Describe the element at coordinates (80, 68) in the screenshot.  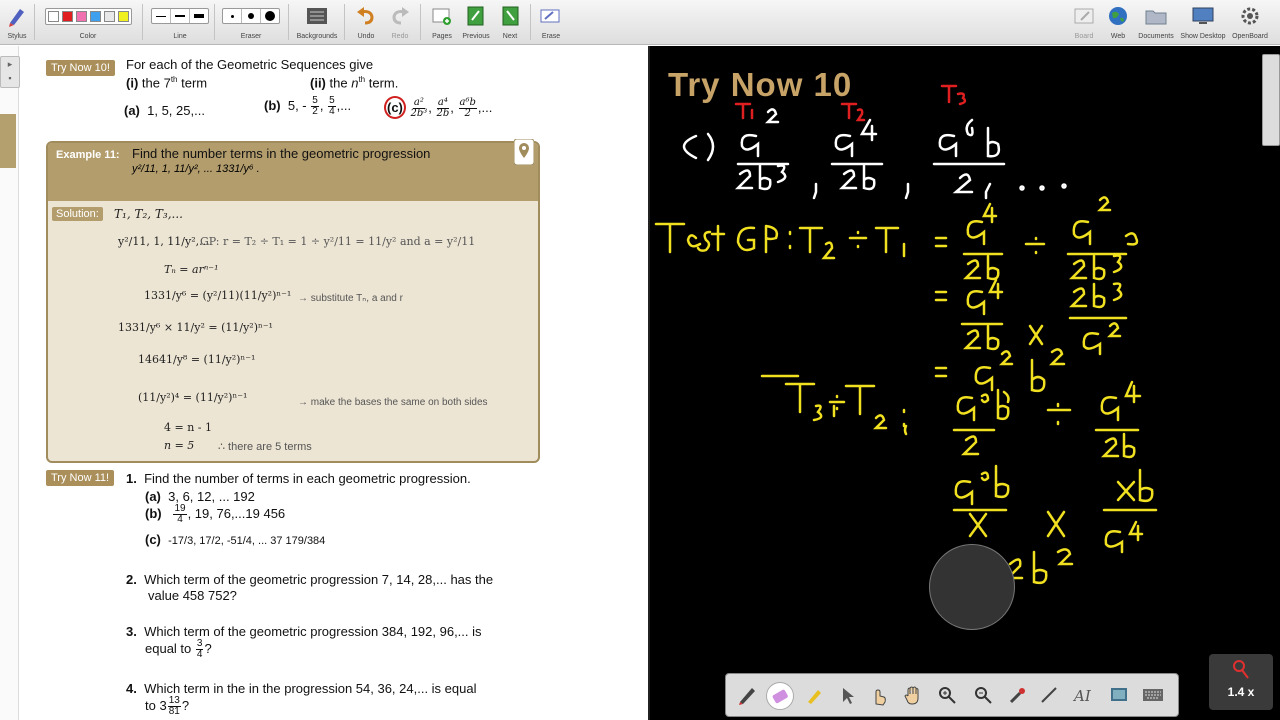
I see `try-now-10-tag: Try Now 10!` at that location.